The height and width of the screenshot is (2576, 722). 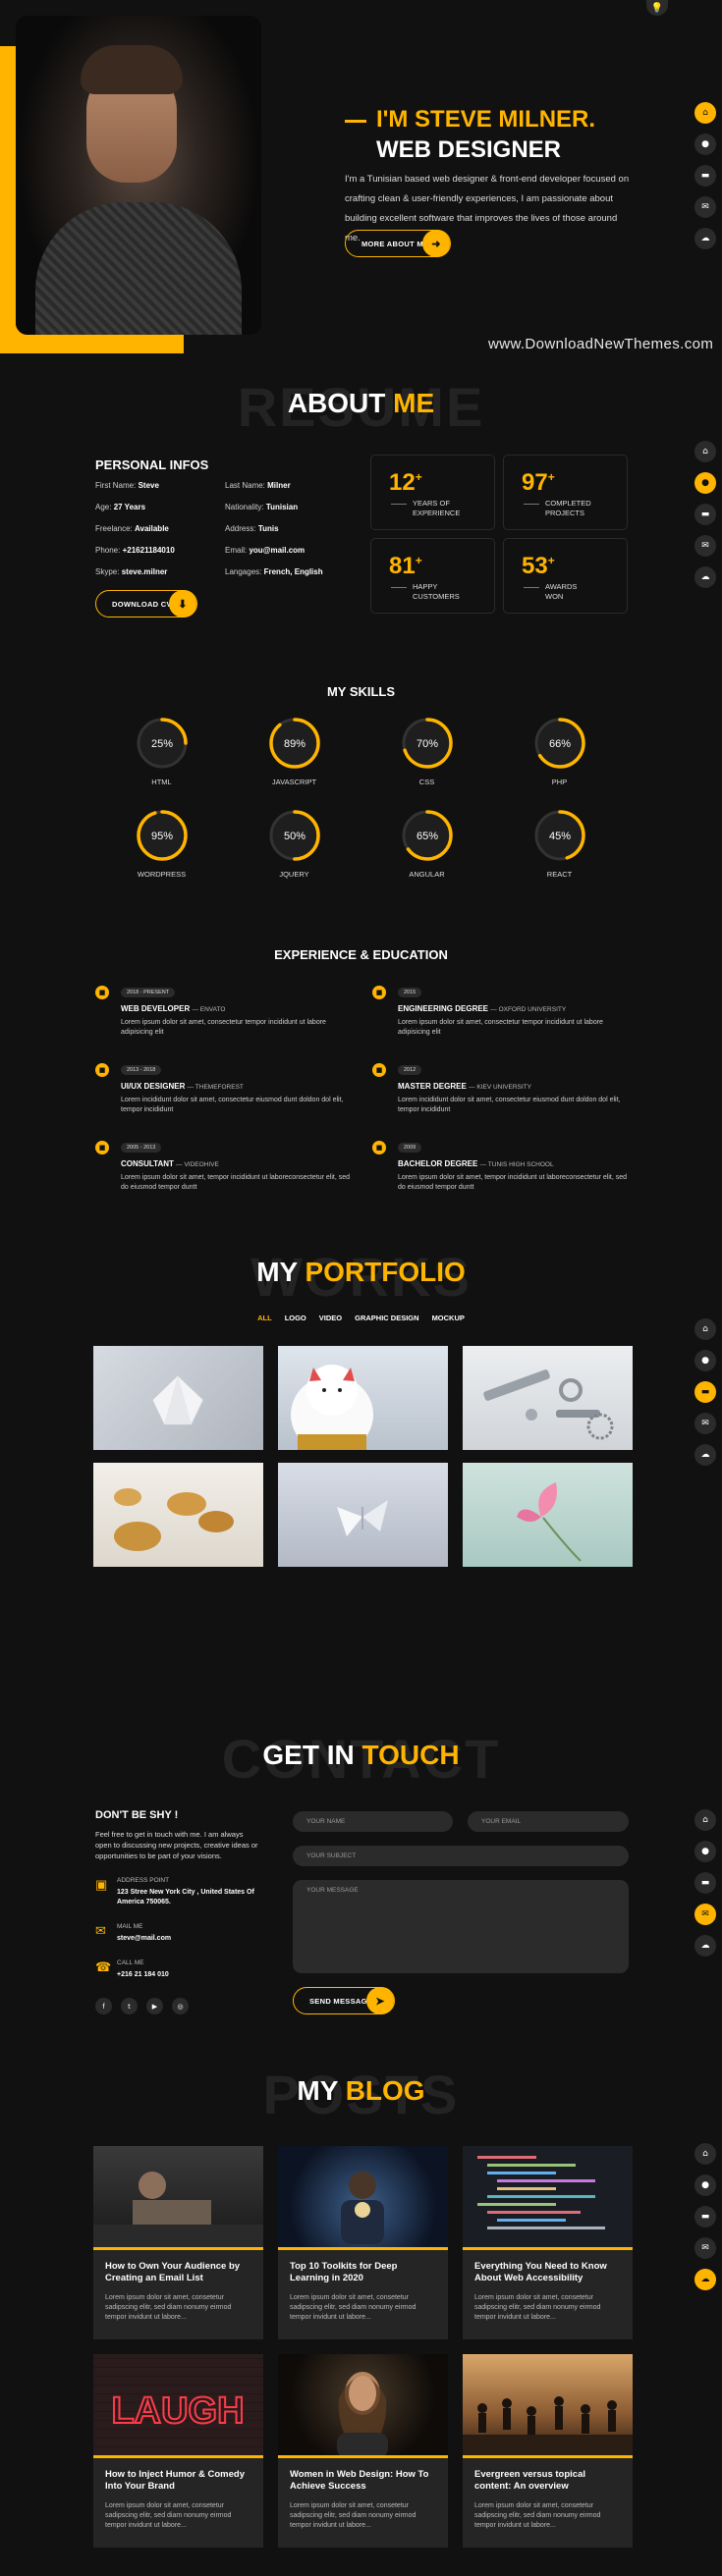 I want to click on twitter-icon: t, so click(x=129, y=2006).